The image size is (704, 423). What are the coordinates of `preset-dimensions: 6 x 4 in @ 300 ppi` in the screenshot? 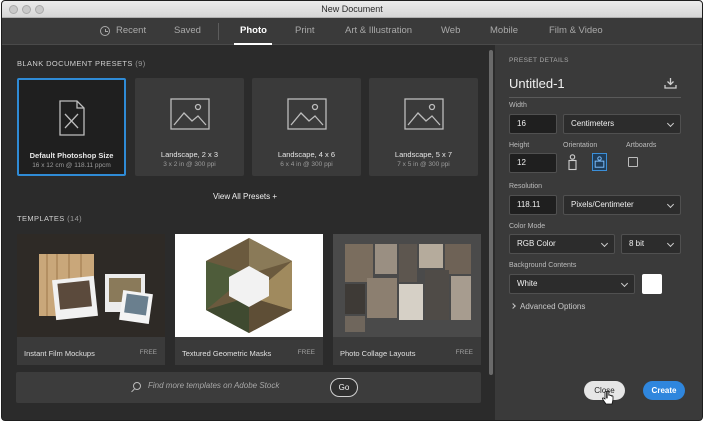 It's located at (306, 164).